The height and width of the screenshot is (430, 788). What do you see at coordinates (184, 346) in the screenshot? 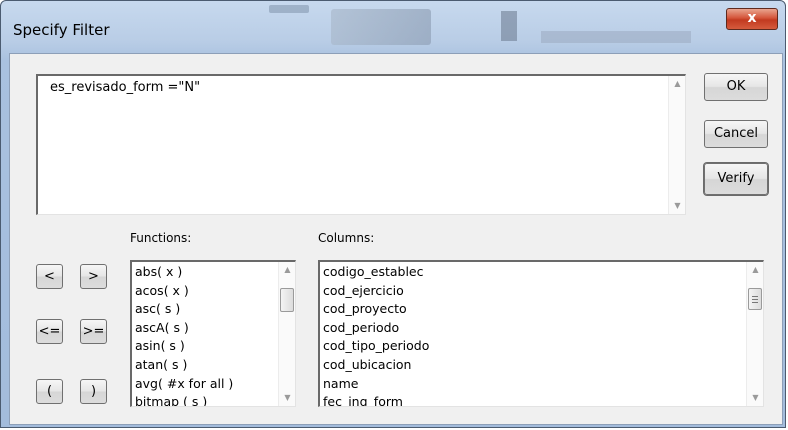
I see `list-item: asin( s )` at bounding box center [184, 346].